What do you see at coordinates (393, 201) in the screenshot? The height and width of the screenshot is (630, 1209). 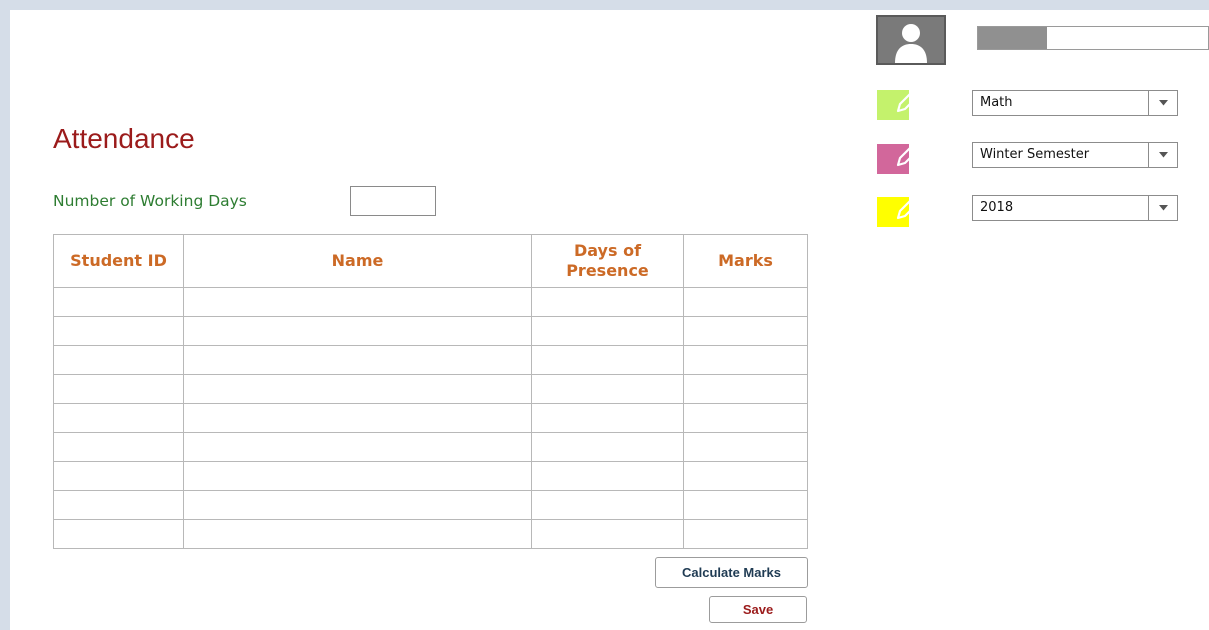 I see `working-days-input` at bounding box center [393, 201].